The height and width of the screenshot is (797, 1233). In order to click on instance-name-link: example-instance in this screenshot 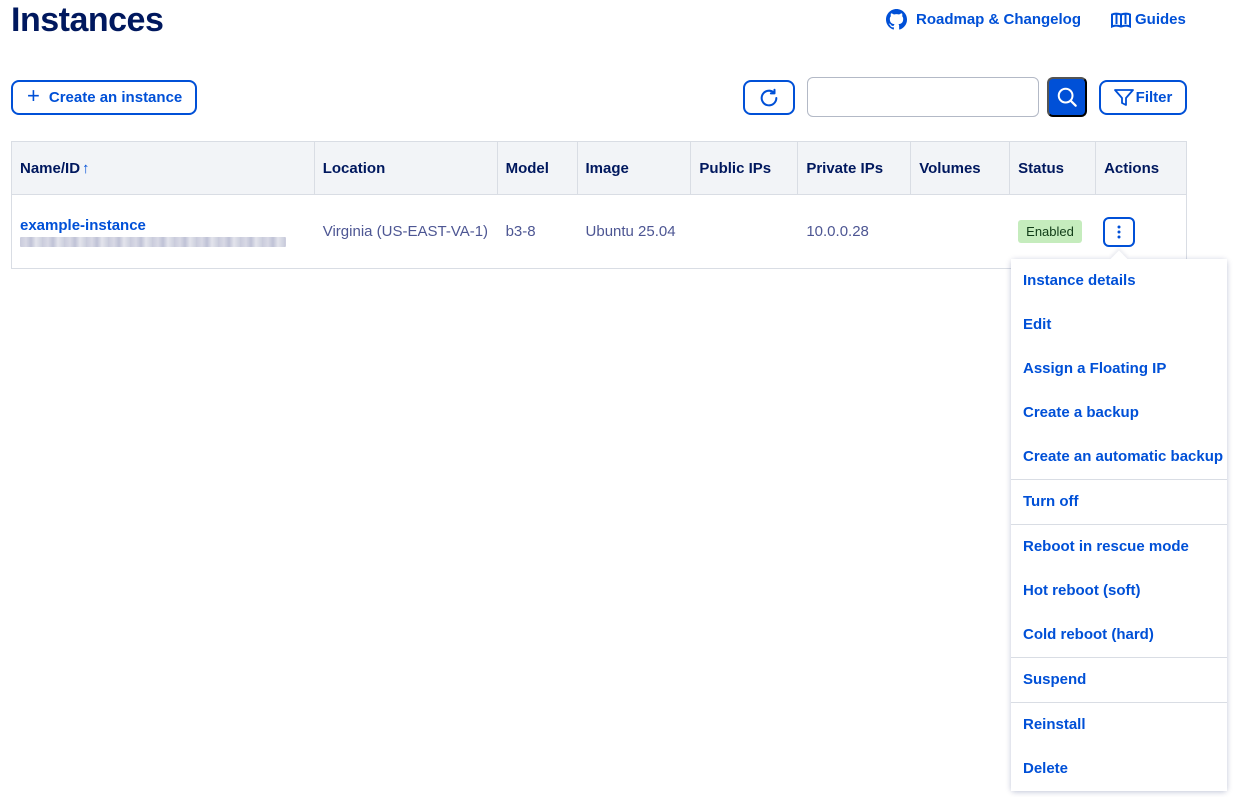, I will do `click(83, 226)`.